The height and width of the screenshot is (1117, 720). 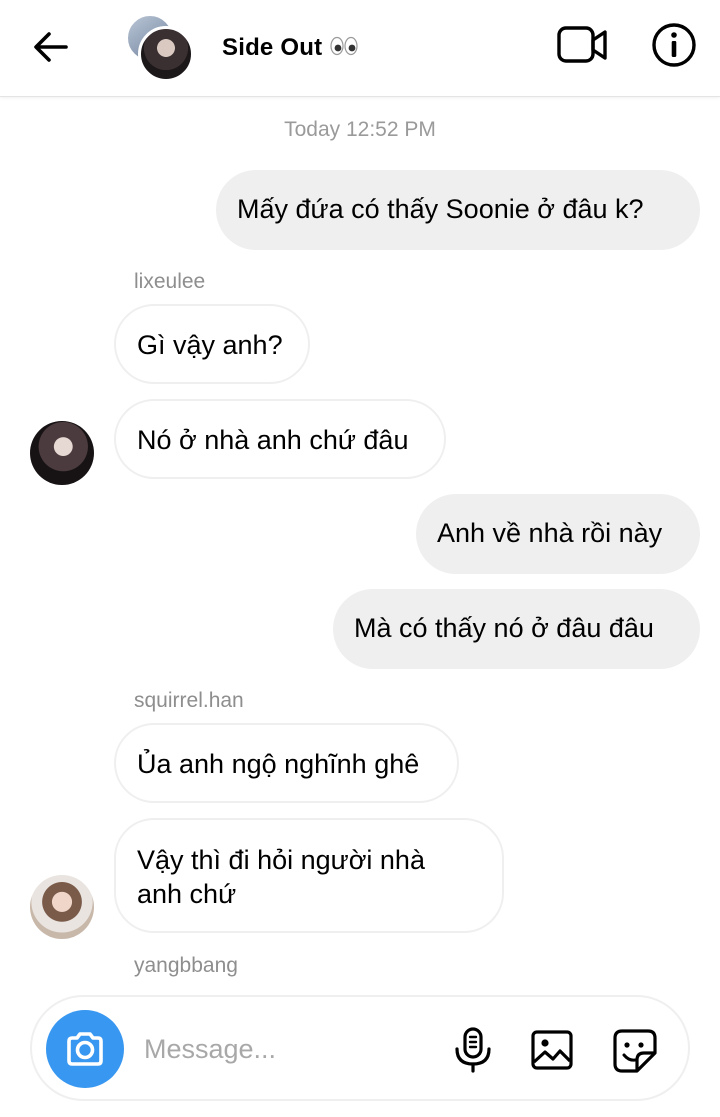 I want to click on sender-name: squirrel.han, so click(x=189, y=700).